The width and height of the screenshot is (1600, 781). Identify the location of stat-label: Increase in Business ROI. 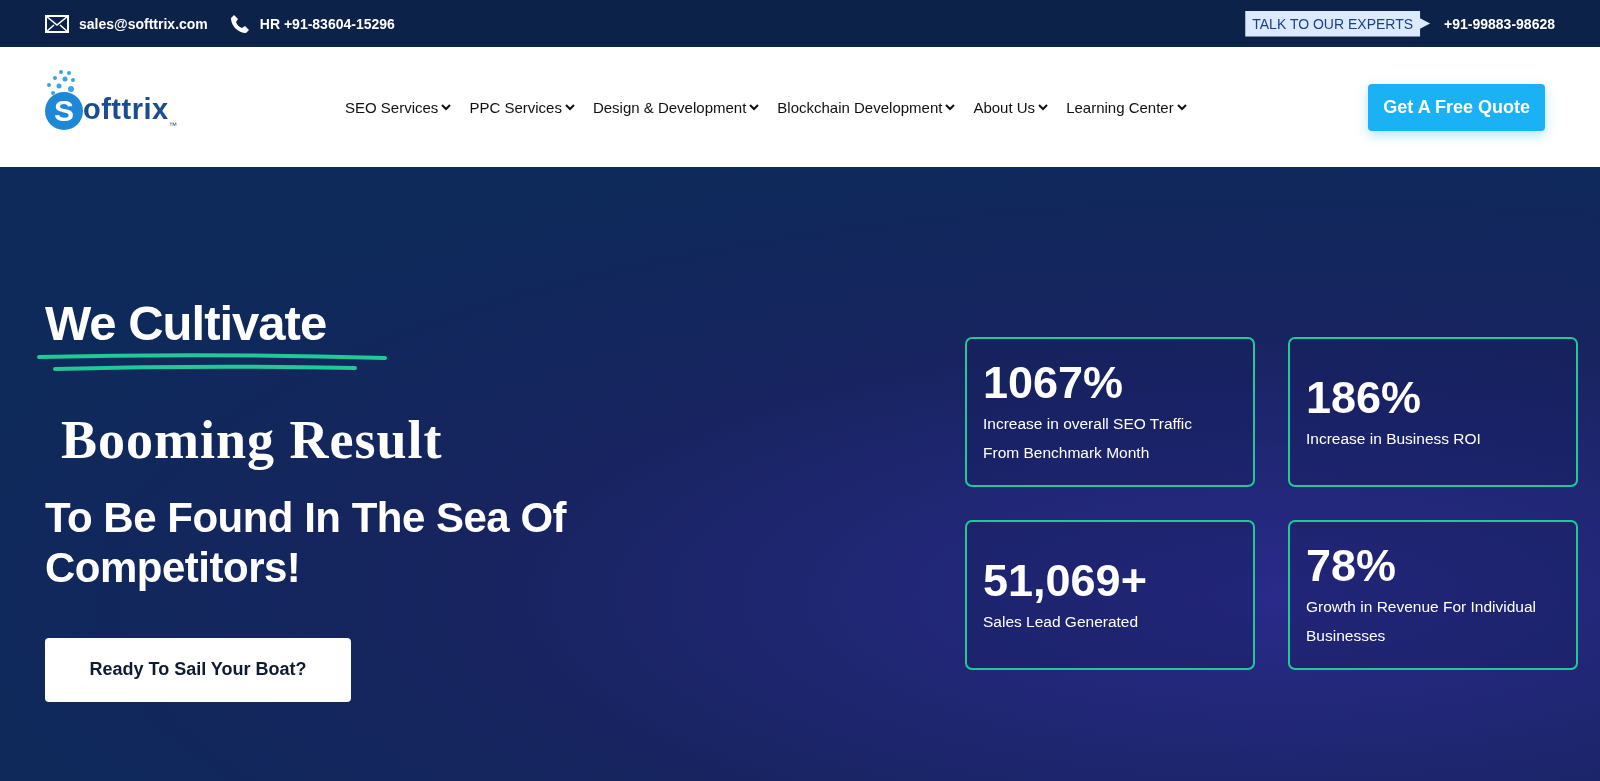
(1394, 438).